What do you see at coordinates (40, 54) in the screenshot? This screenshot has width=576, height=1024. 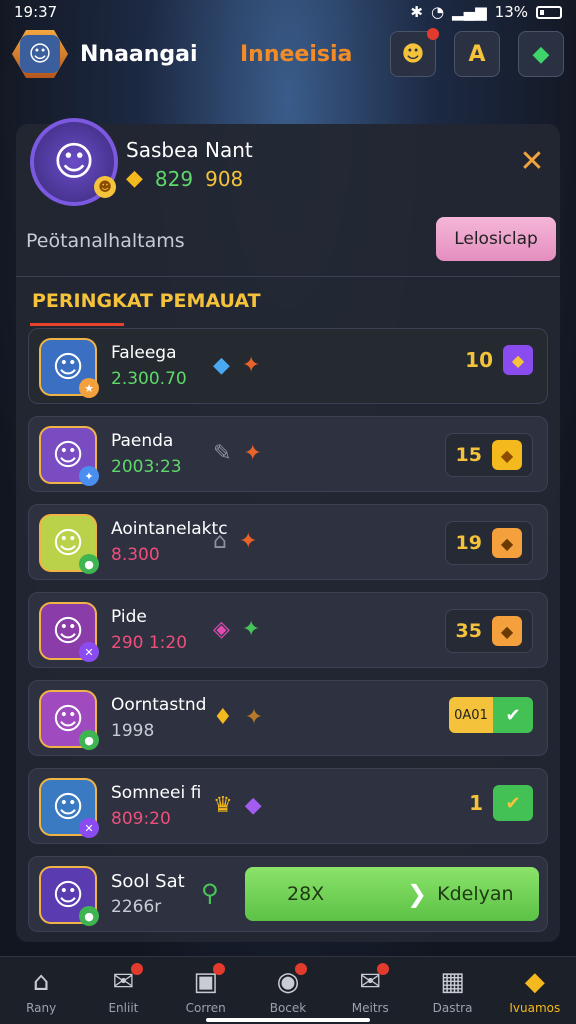 I see `player-avatar-button: ☺` at bounding box center [40, 54].